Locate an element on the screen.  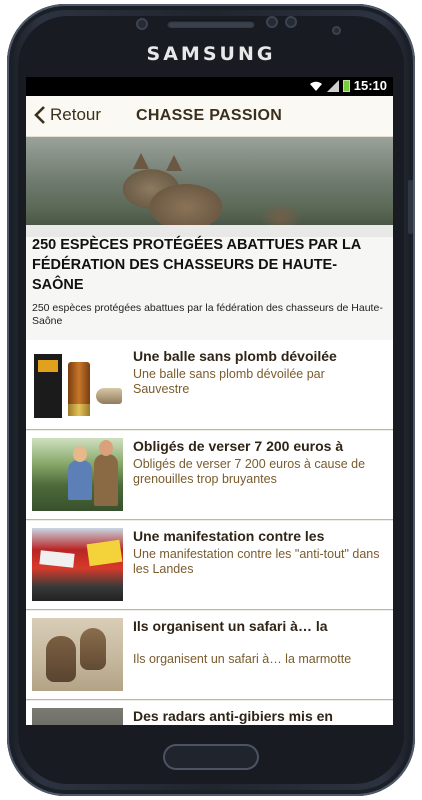
home-button is located at coordinates (211, 757).